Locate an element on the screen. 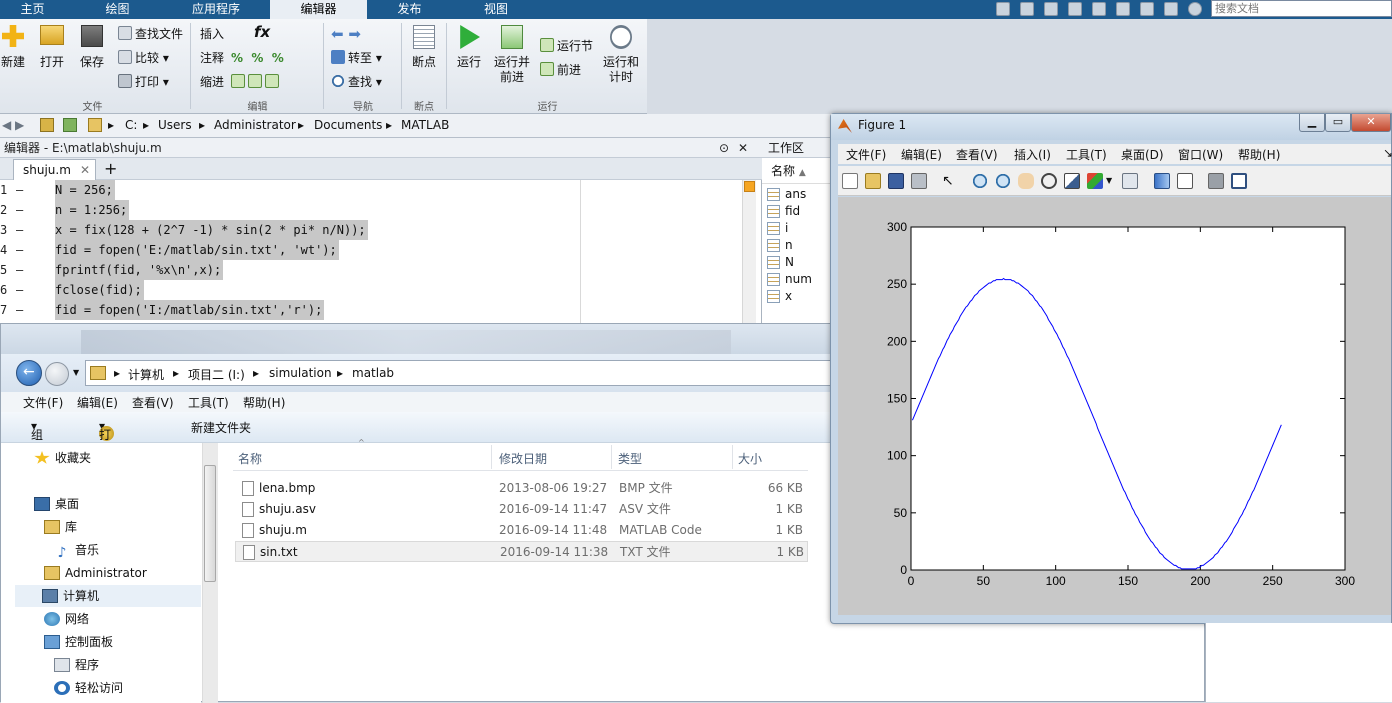 This screenshot has width=1392, height=703. close-icon: ✕ is located at coordinates (743, 148).